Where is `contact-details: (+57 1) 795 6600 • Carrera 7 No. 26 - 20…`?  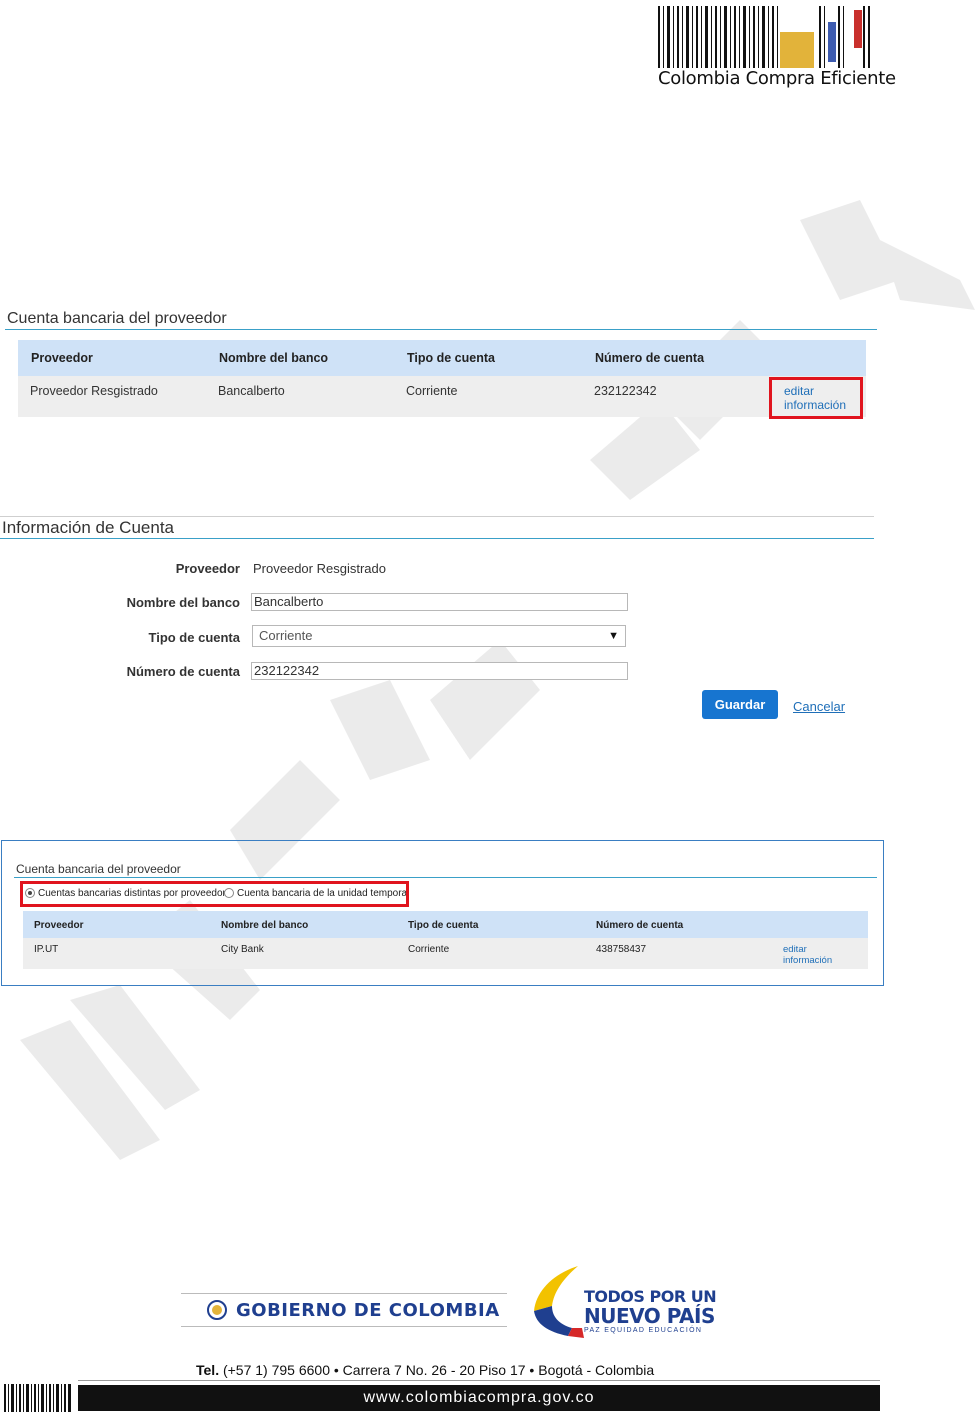 contact-details: (+57 1) 795 6600 • Carrera 7 No. 26 - 20… is located at coordinates (437, 1370).